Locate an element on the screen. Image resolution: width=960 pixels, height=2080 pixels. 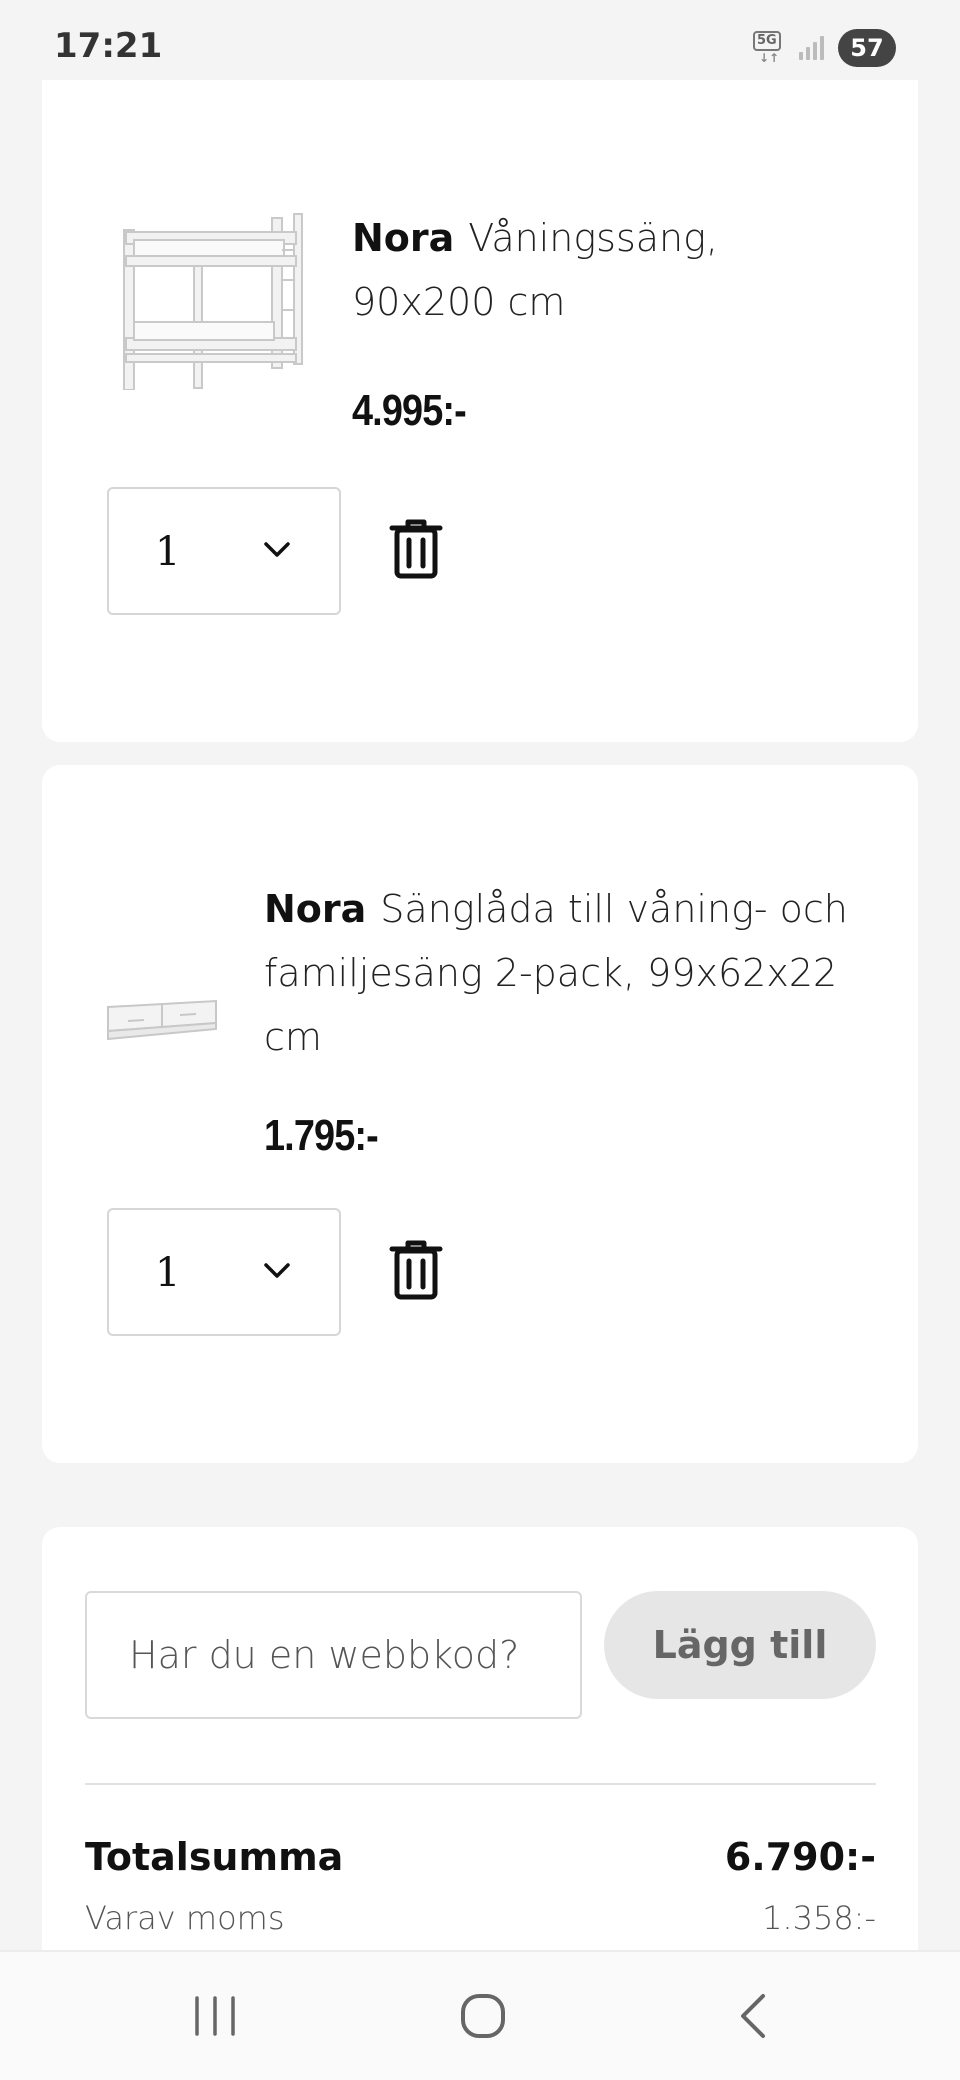
product-price: 4.995:- is located at coordinates (409, 410).